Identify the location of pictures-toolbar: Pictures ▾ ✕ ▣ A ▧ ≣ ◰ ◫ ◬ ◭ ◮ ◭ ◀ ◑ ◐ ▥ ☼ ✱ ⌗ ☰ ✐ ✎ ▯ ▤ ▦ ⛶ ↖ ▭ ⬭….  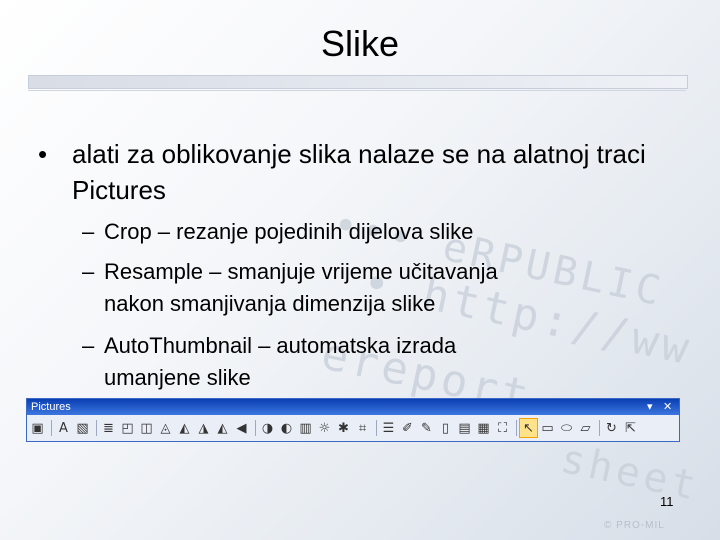
(353, 420).